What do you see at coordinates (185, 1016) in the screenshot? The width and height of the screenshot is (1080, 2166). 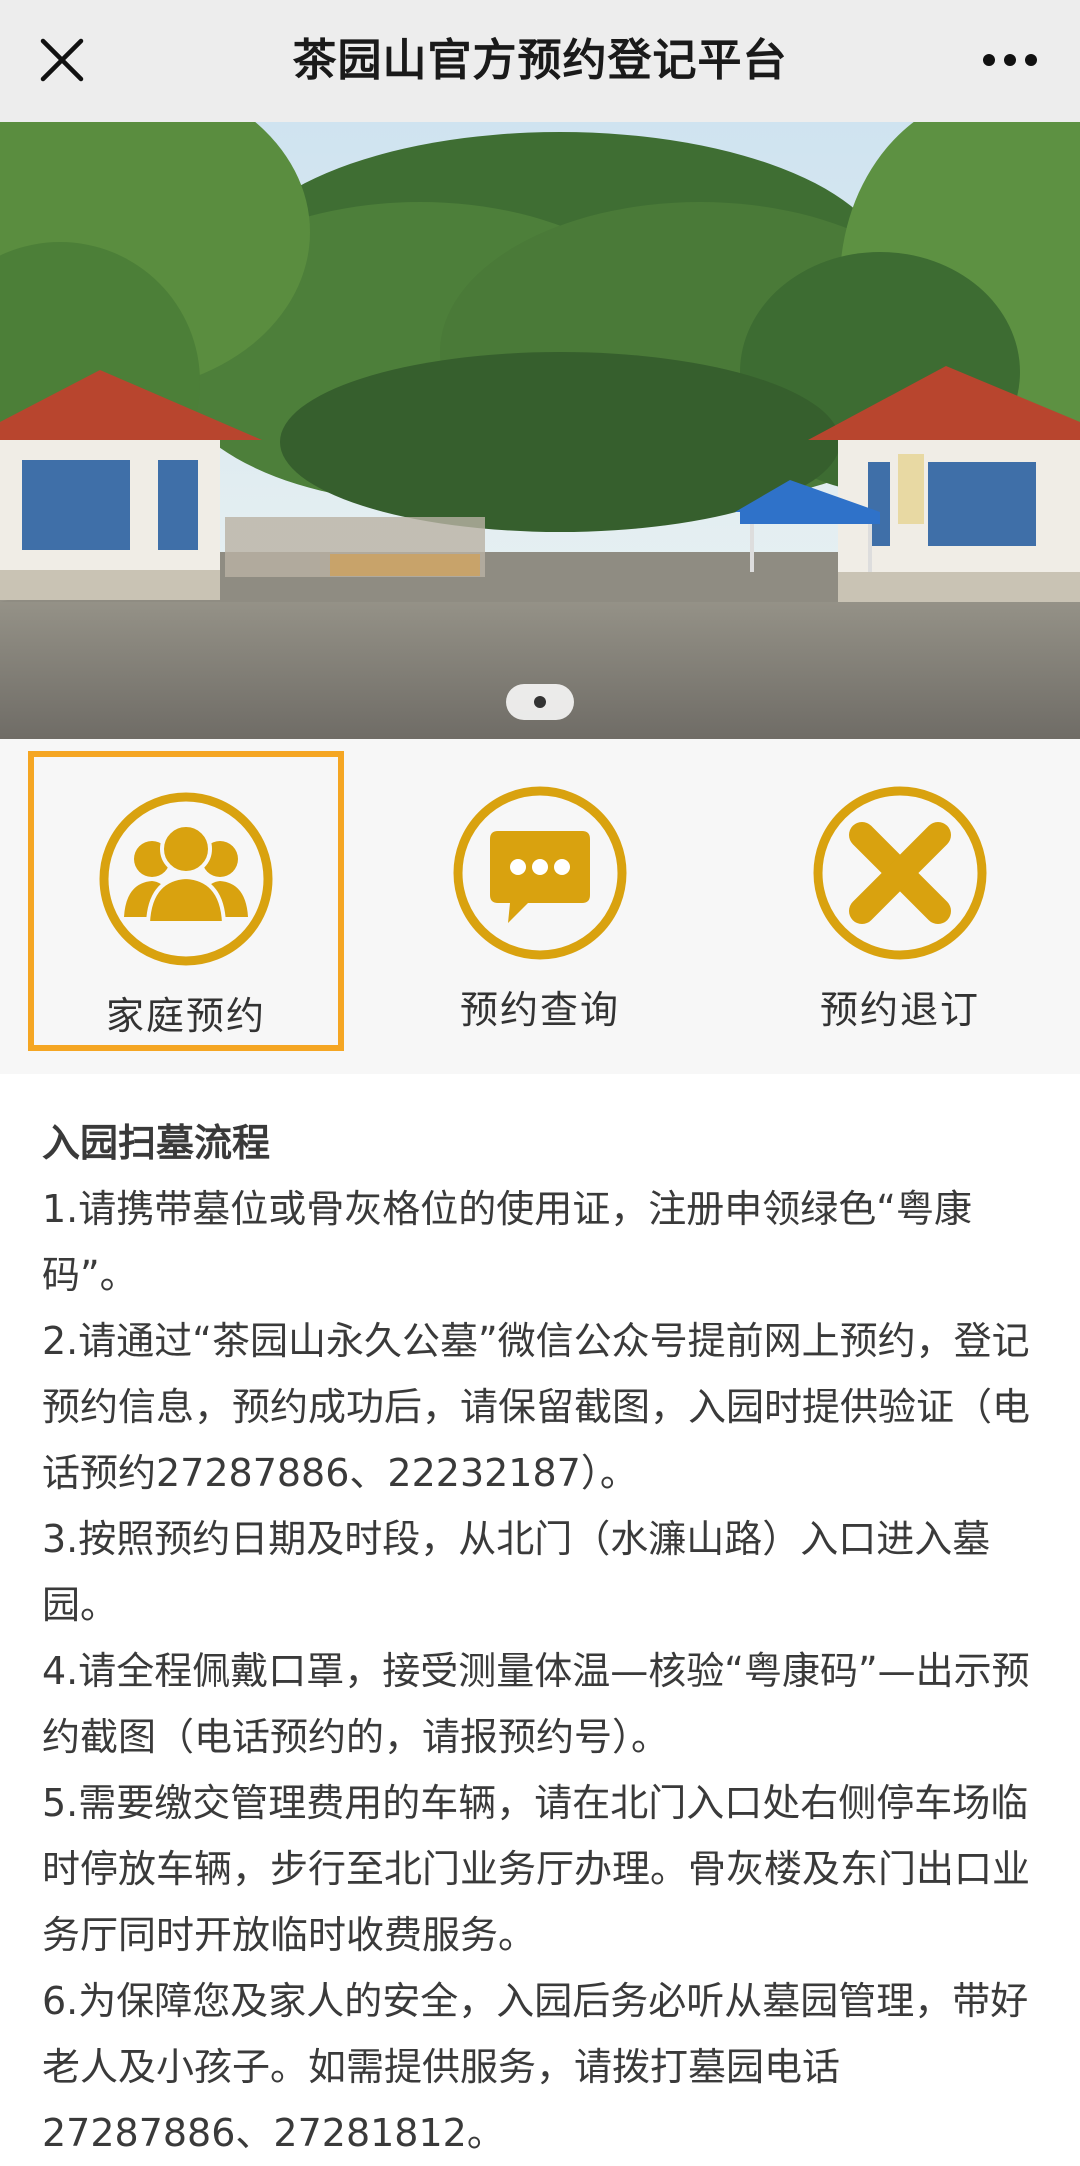 I see `action-label: 家庭预约` at bounding box center [185, 1016].